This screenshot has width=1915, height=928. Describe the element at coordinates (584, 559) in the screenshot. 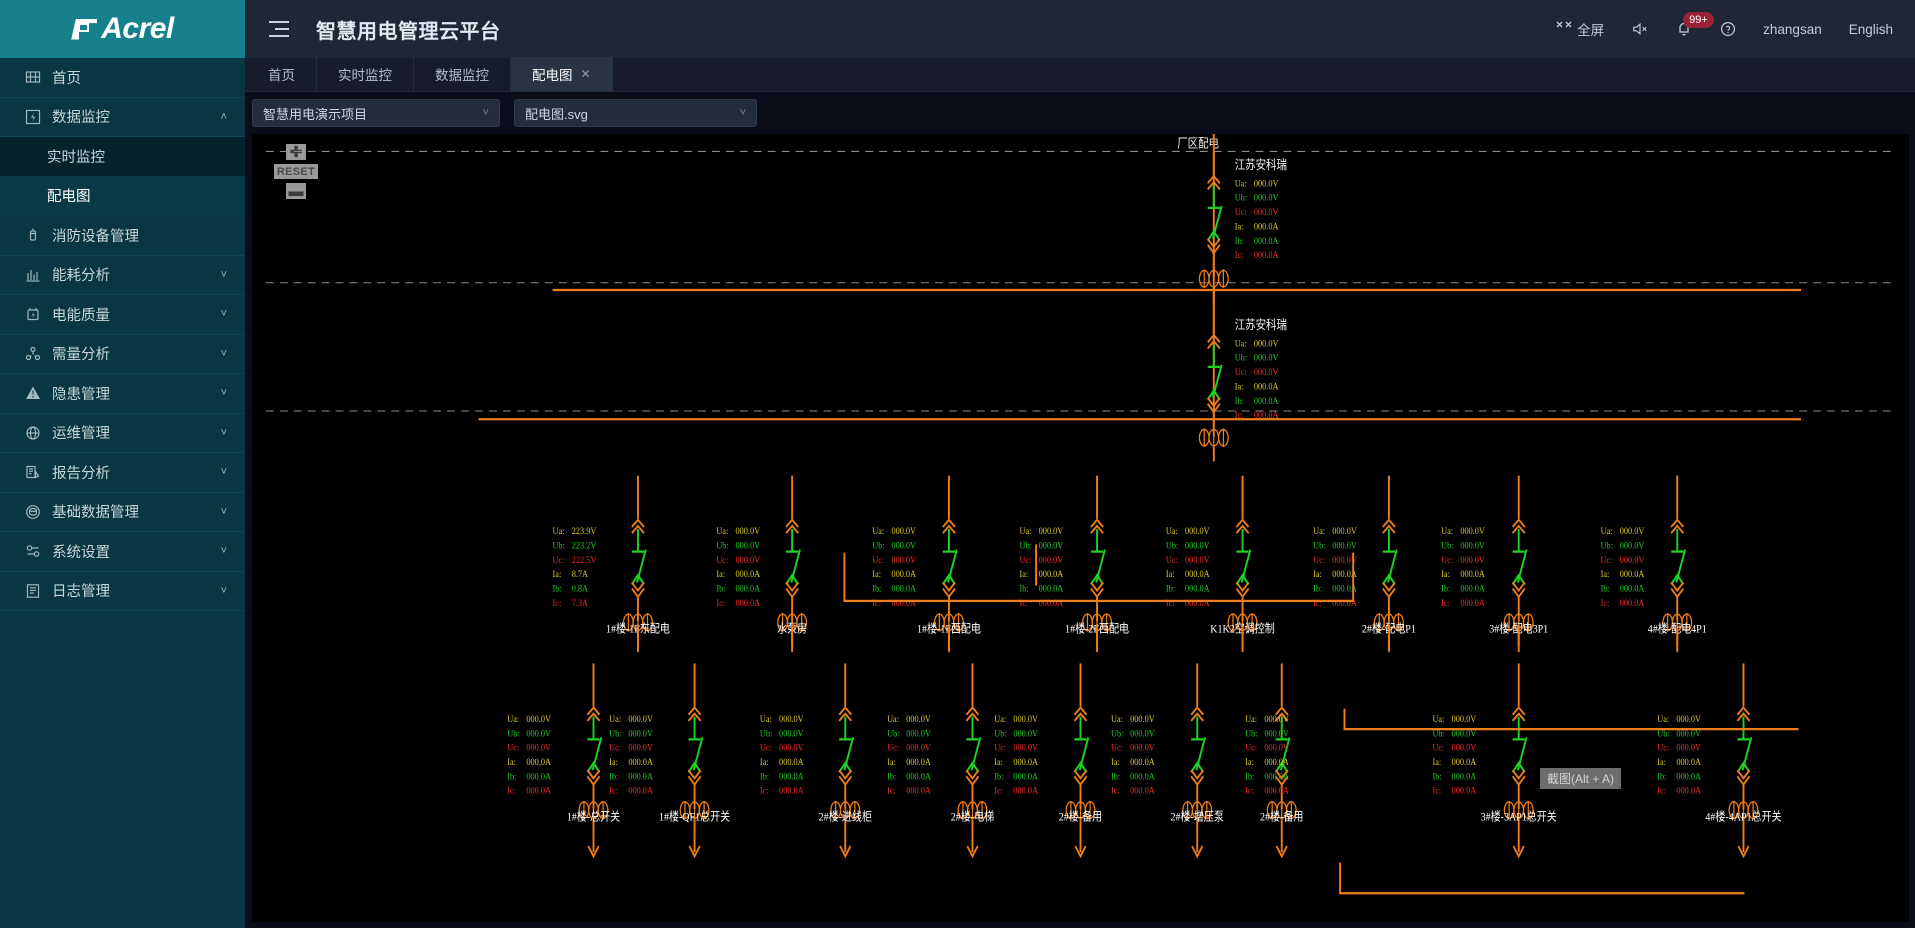

I see `svg-text: 222.5V` at that location.